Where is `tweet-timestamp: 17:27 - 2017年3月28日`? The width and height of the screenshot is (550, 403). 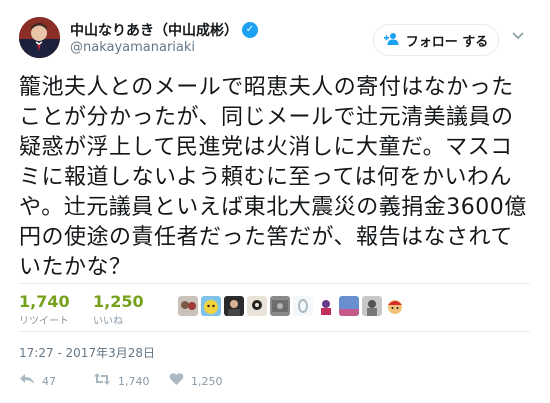
tweet-timestamp: 17:27 - 2017年3月28日 is located at coordinates (87, 352).